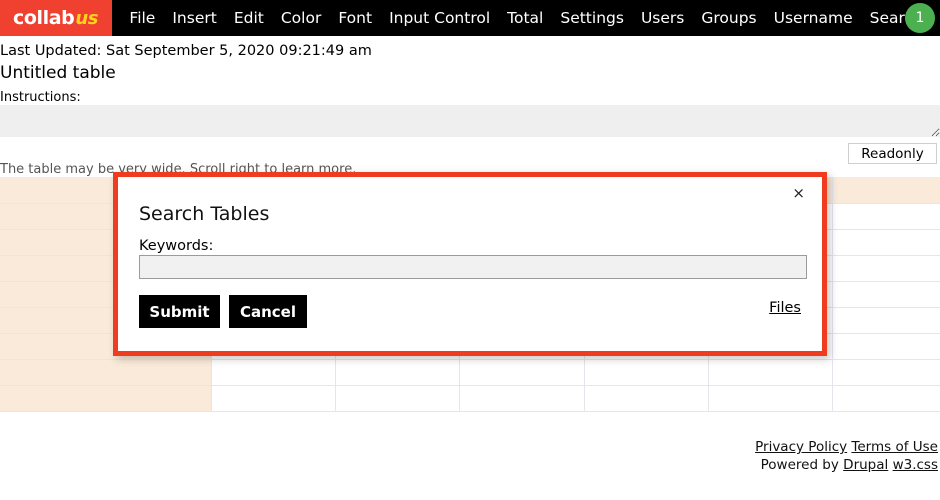 This screenshot has width=940, height=500. What do you see at coordinates (248, 18) in the screenshot?
I see `menu-item-edit: Edit` at bounding box center [248, 18].